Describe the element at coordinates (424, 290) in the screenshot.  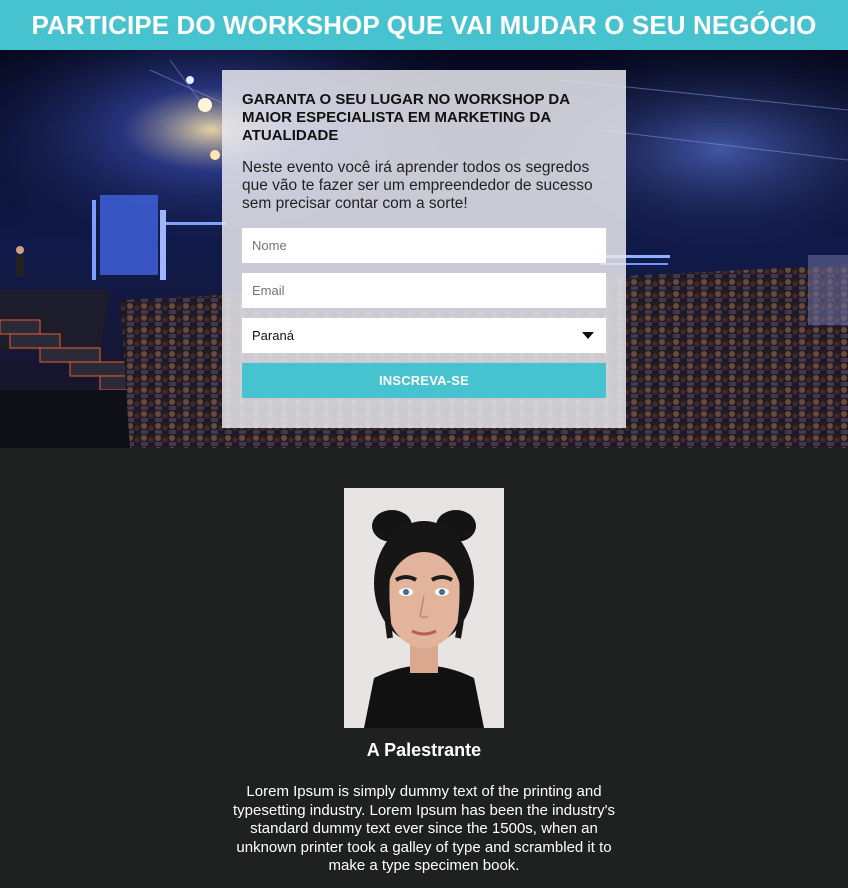
I see `email-field` at that location.